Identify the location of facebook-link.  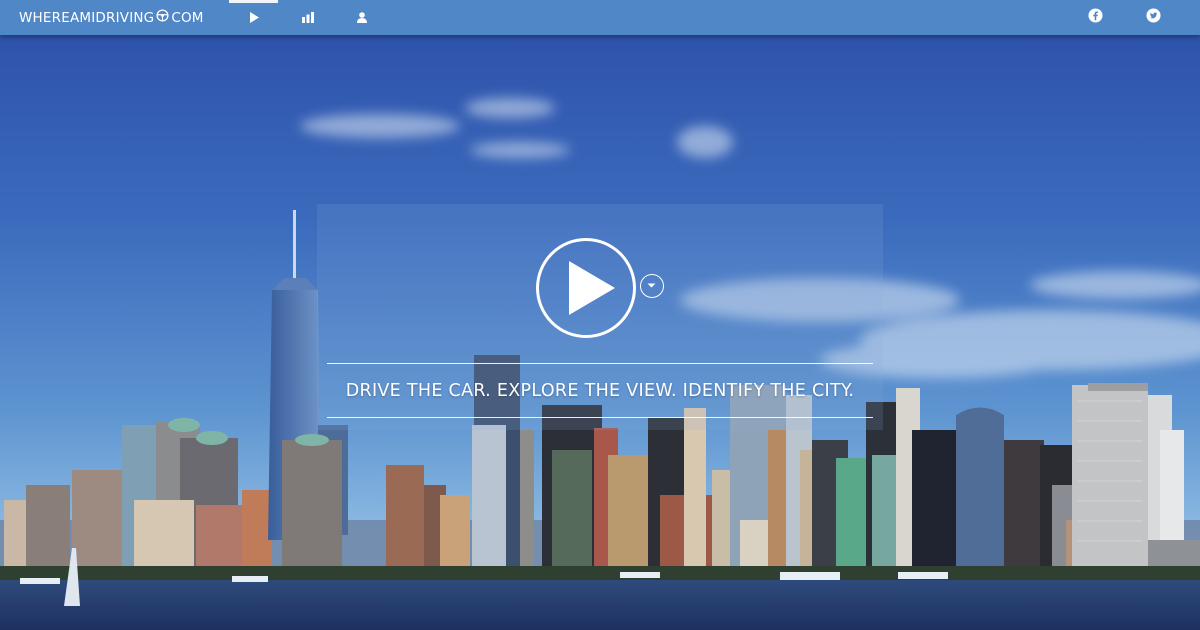
(1095, 17).